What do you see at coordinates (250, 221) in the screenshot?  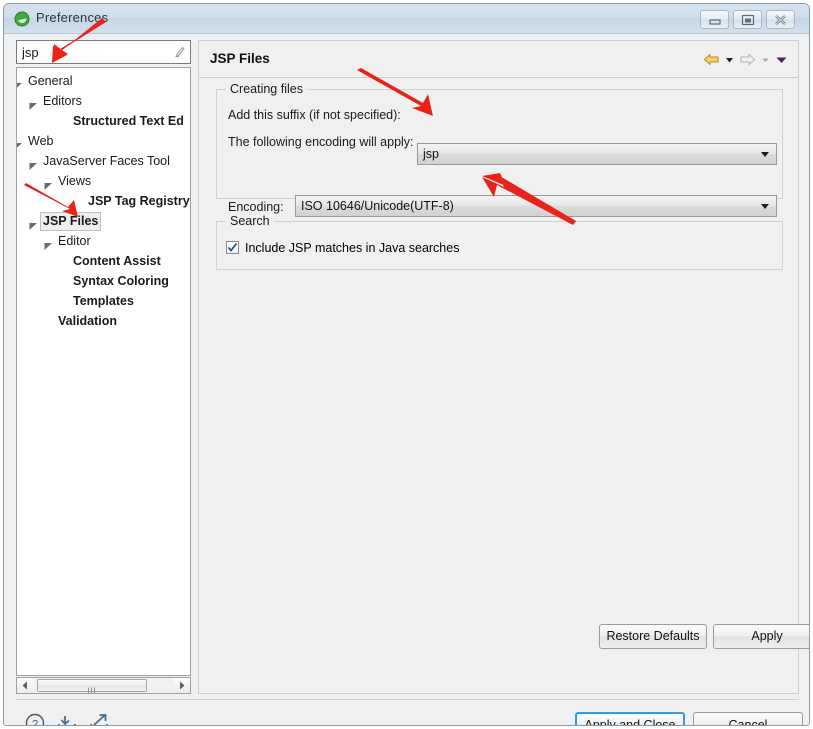 I see `search-group-title: Search` at bounding box center [250, 221].